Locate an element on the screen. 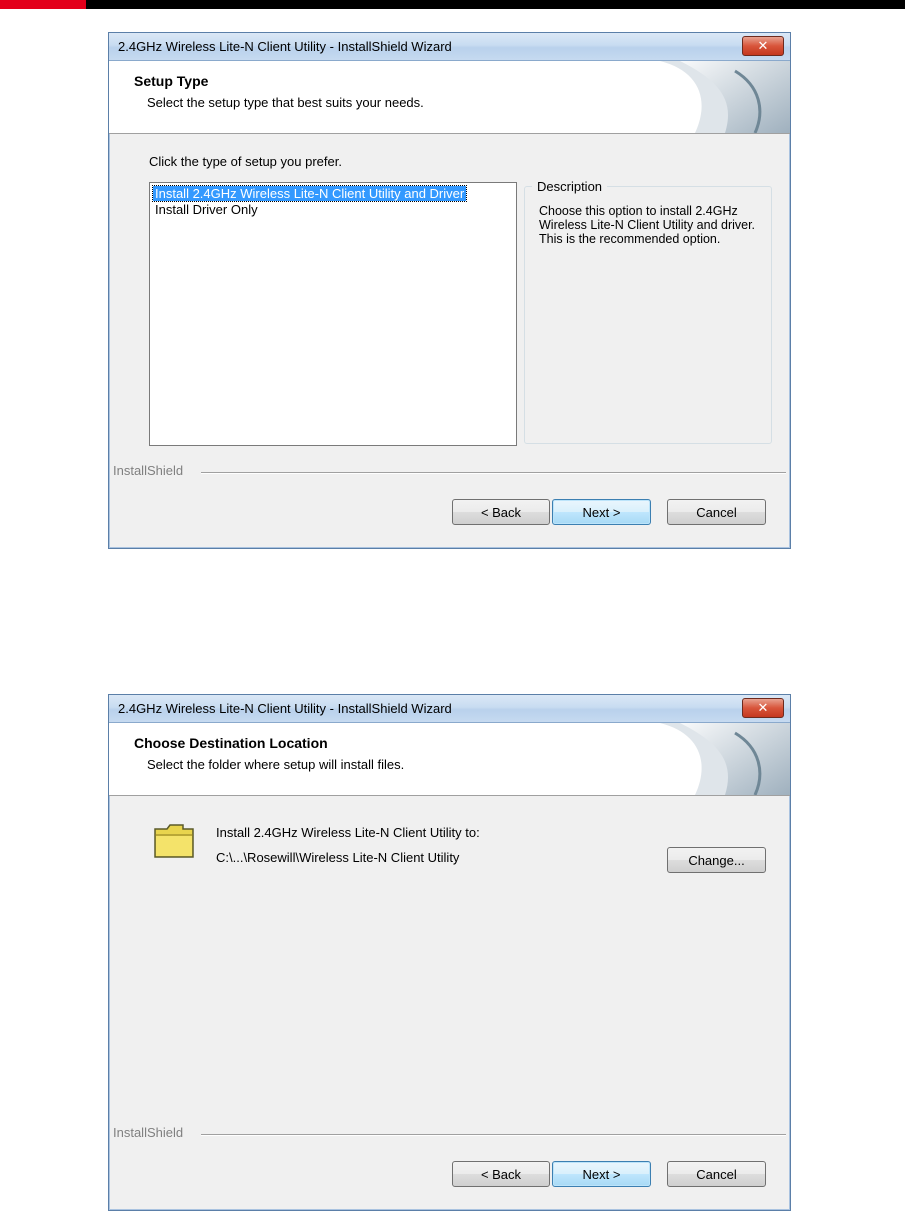  setup-type-prompt: Click the type of setup you prefer. is located at coordinates (245, 161).